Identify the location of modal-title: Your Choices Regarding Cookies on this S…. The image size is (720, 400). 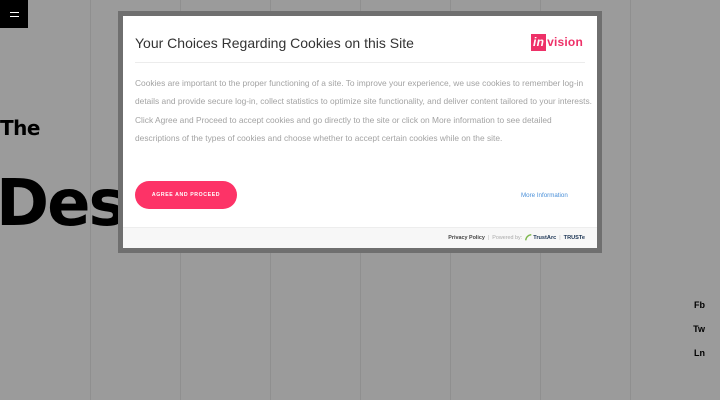
(274, 43).